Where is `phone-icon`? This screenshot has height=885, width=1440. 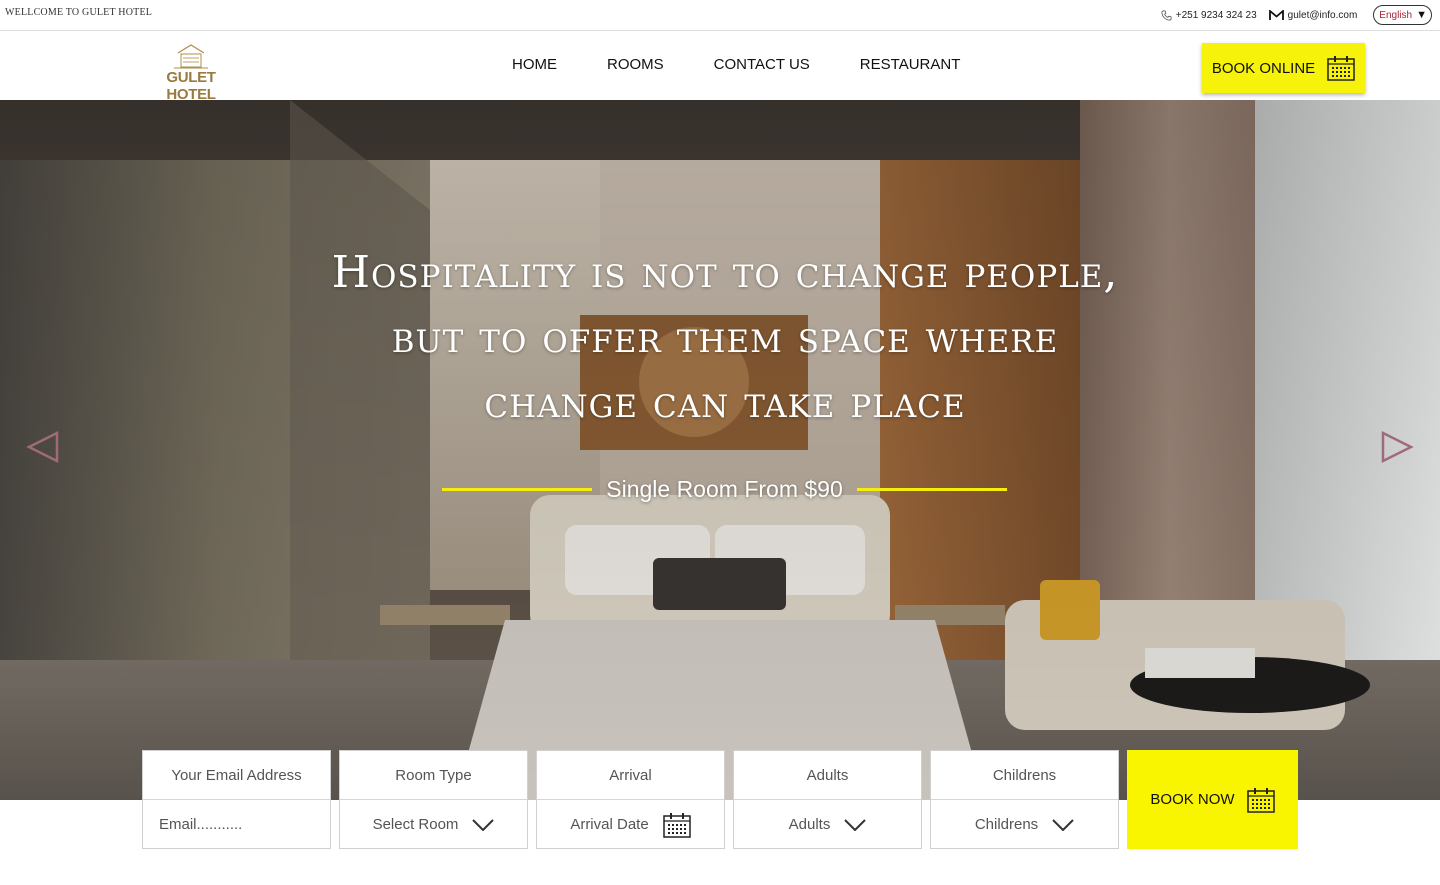
phone-icon is located at coordinates (1166, 15).